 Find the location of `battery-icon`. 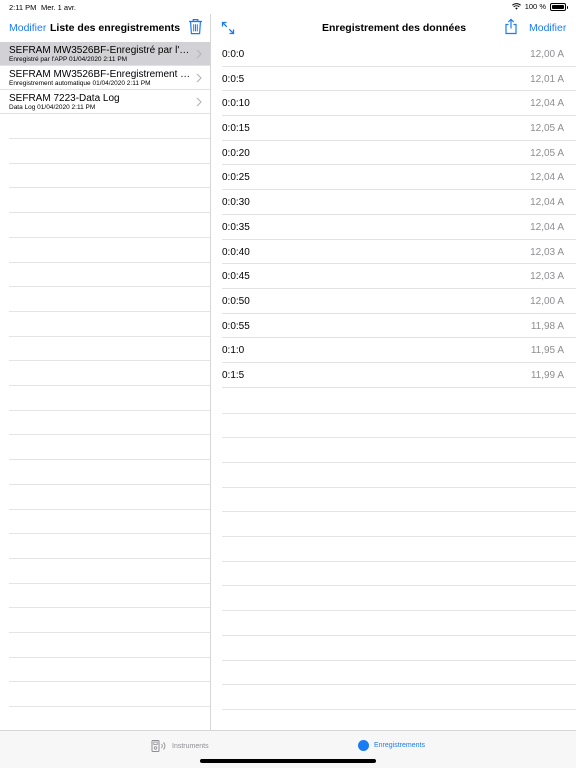

battery-icon is located at coordinates (559, 6).